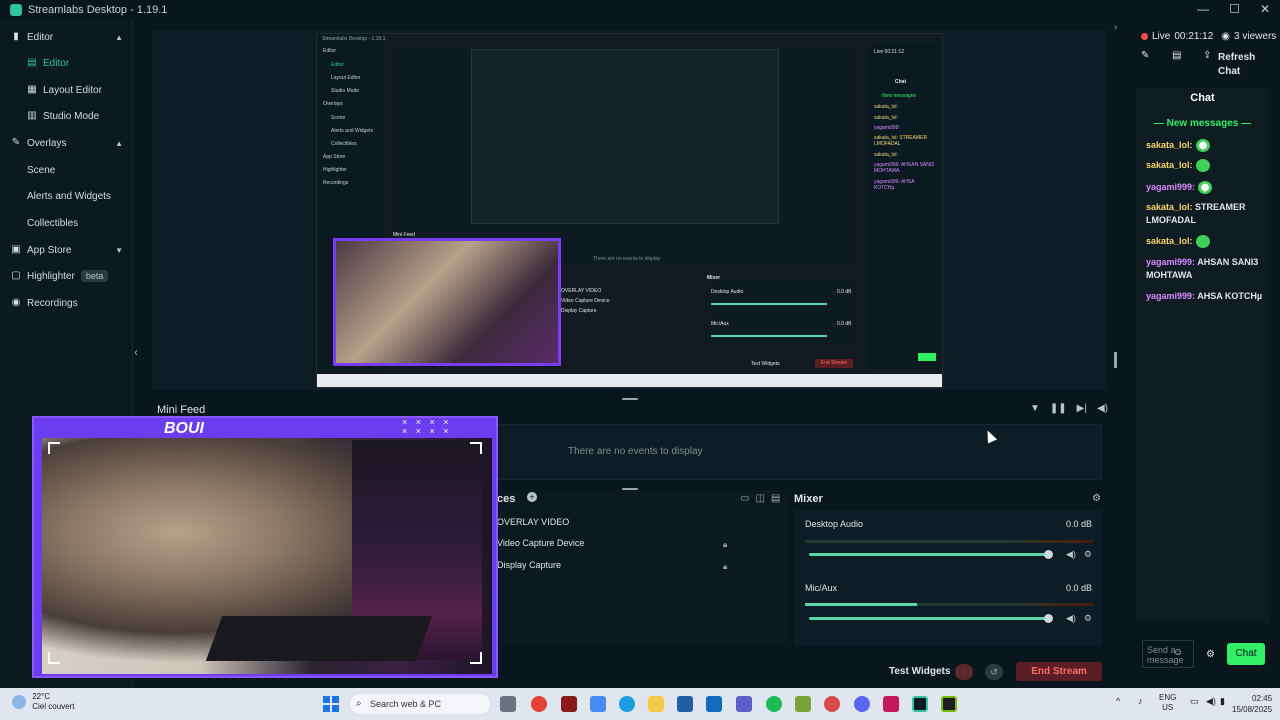 This screenshot has height=720, width=1280. What do you see at coordinates (1145, 55) in the screenshot?
I see `edit-pencil-icon: ✎` at bounding box center [1145, 55].